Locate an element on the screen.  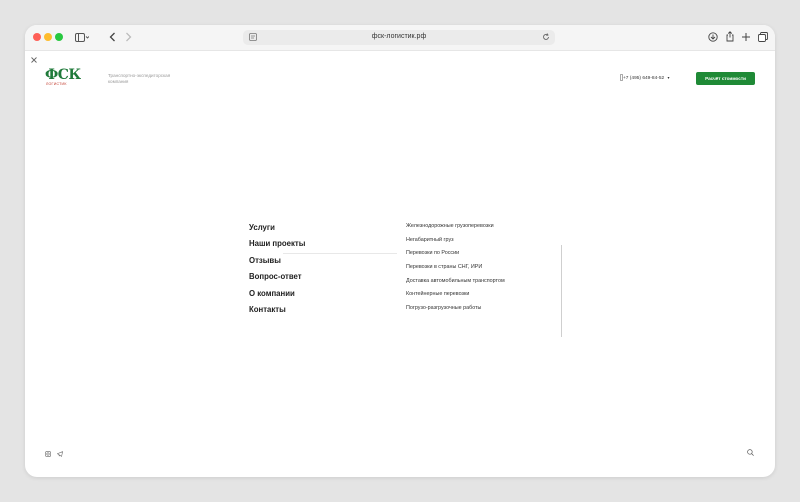
new-tab-icon is located at coordinates (746, 38).